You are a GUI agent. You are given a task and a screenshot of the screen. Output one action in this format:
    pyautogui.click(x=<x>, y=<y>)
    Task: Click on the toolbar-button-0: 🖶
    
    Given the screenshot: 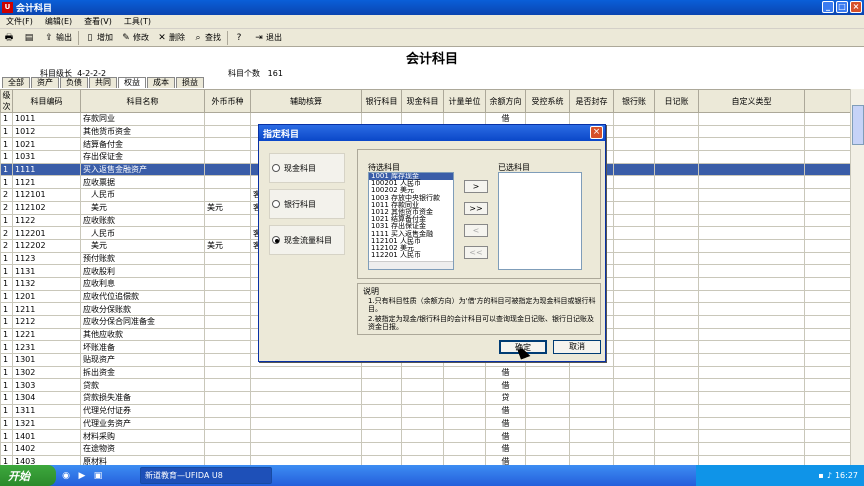 What is the action you would take?
    pyautogui.click(x=10, y=38)
    